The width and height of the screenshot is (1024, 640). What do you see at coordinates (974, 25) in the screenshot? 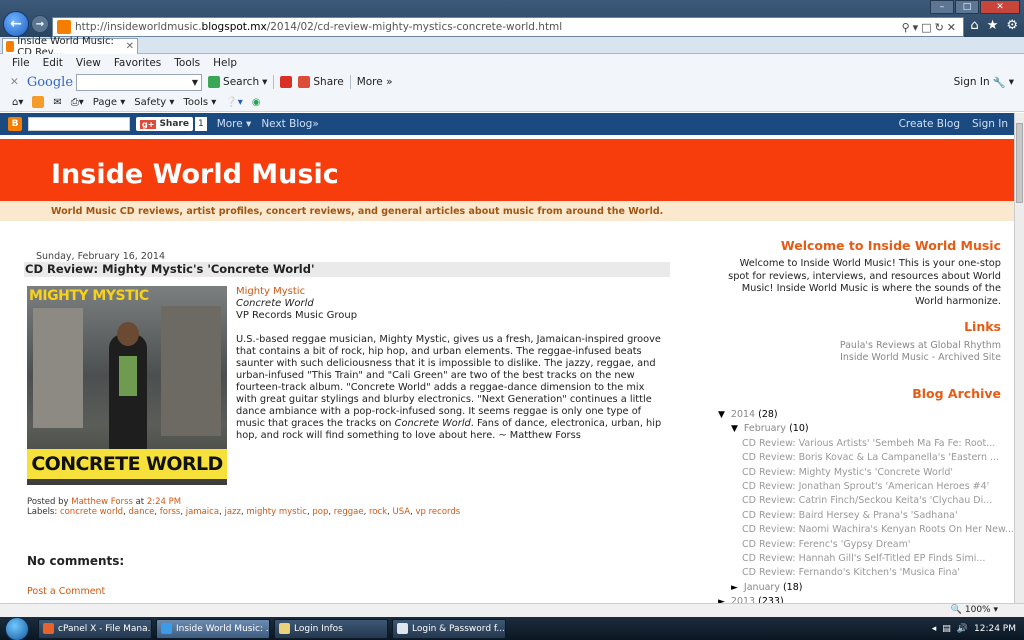
I see `home-icon: ⌂` at bounding box center [974, 25].